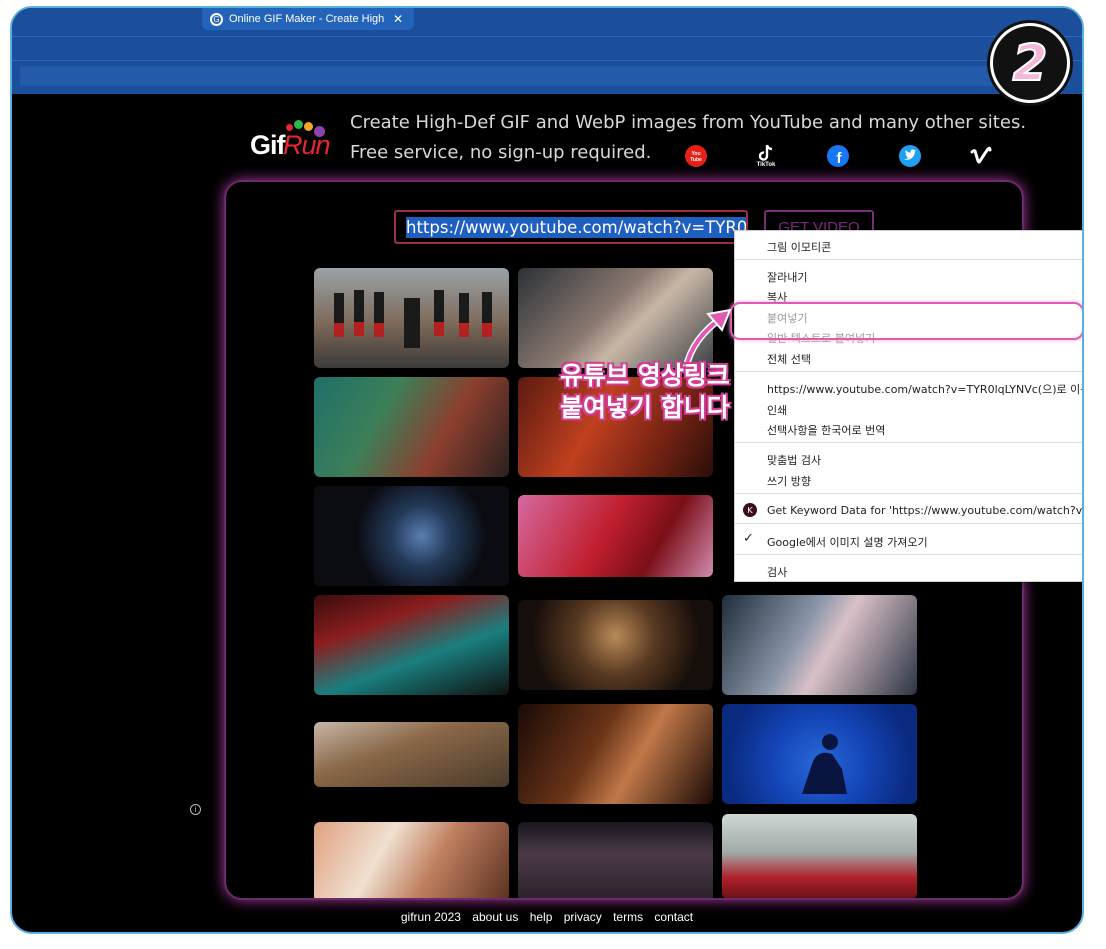 This screenshot has width=1106, height=949. What do you see at coordinates (398, 19) in the screenshot?
I see `tab-close-icon: ✕` at bounding box center [398, 19].